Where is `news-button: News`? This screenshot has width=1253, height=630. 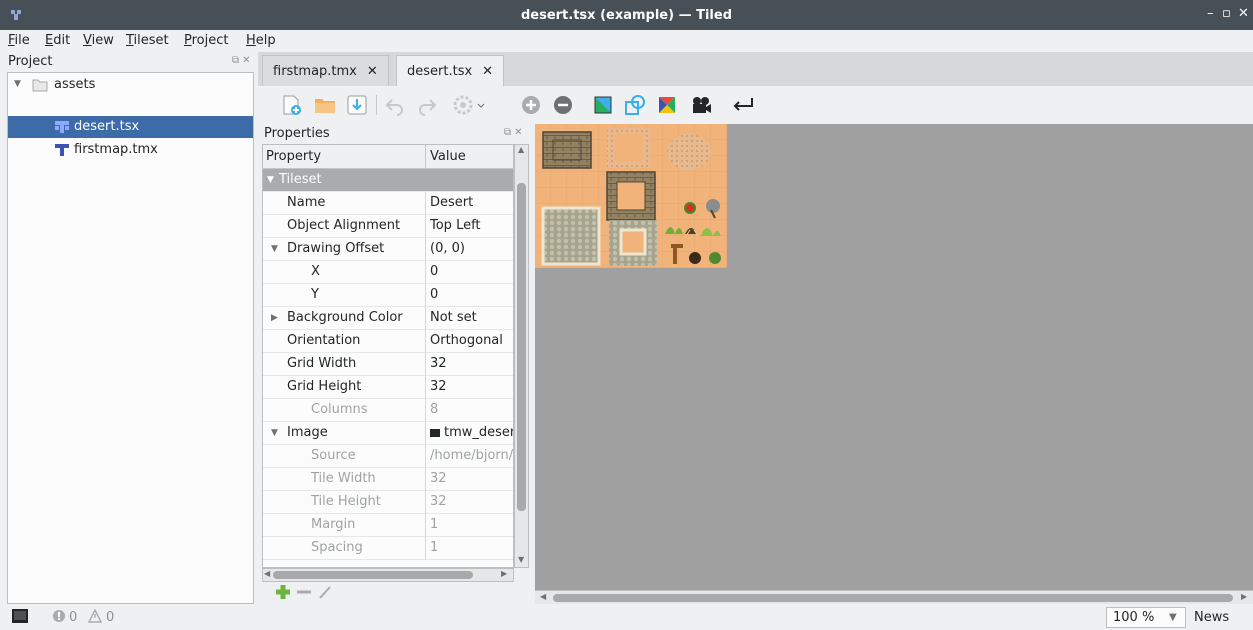
news-button: News is located at coordinates (1211, 617).